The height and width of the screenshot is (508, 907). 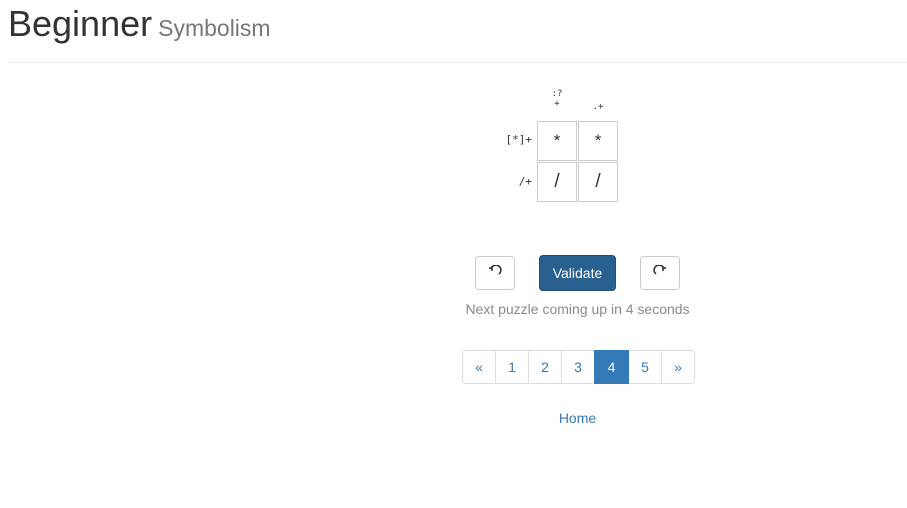 I want to click on pagination-page-3: 3, so click(x=578, y=367).